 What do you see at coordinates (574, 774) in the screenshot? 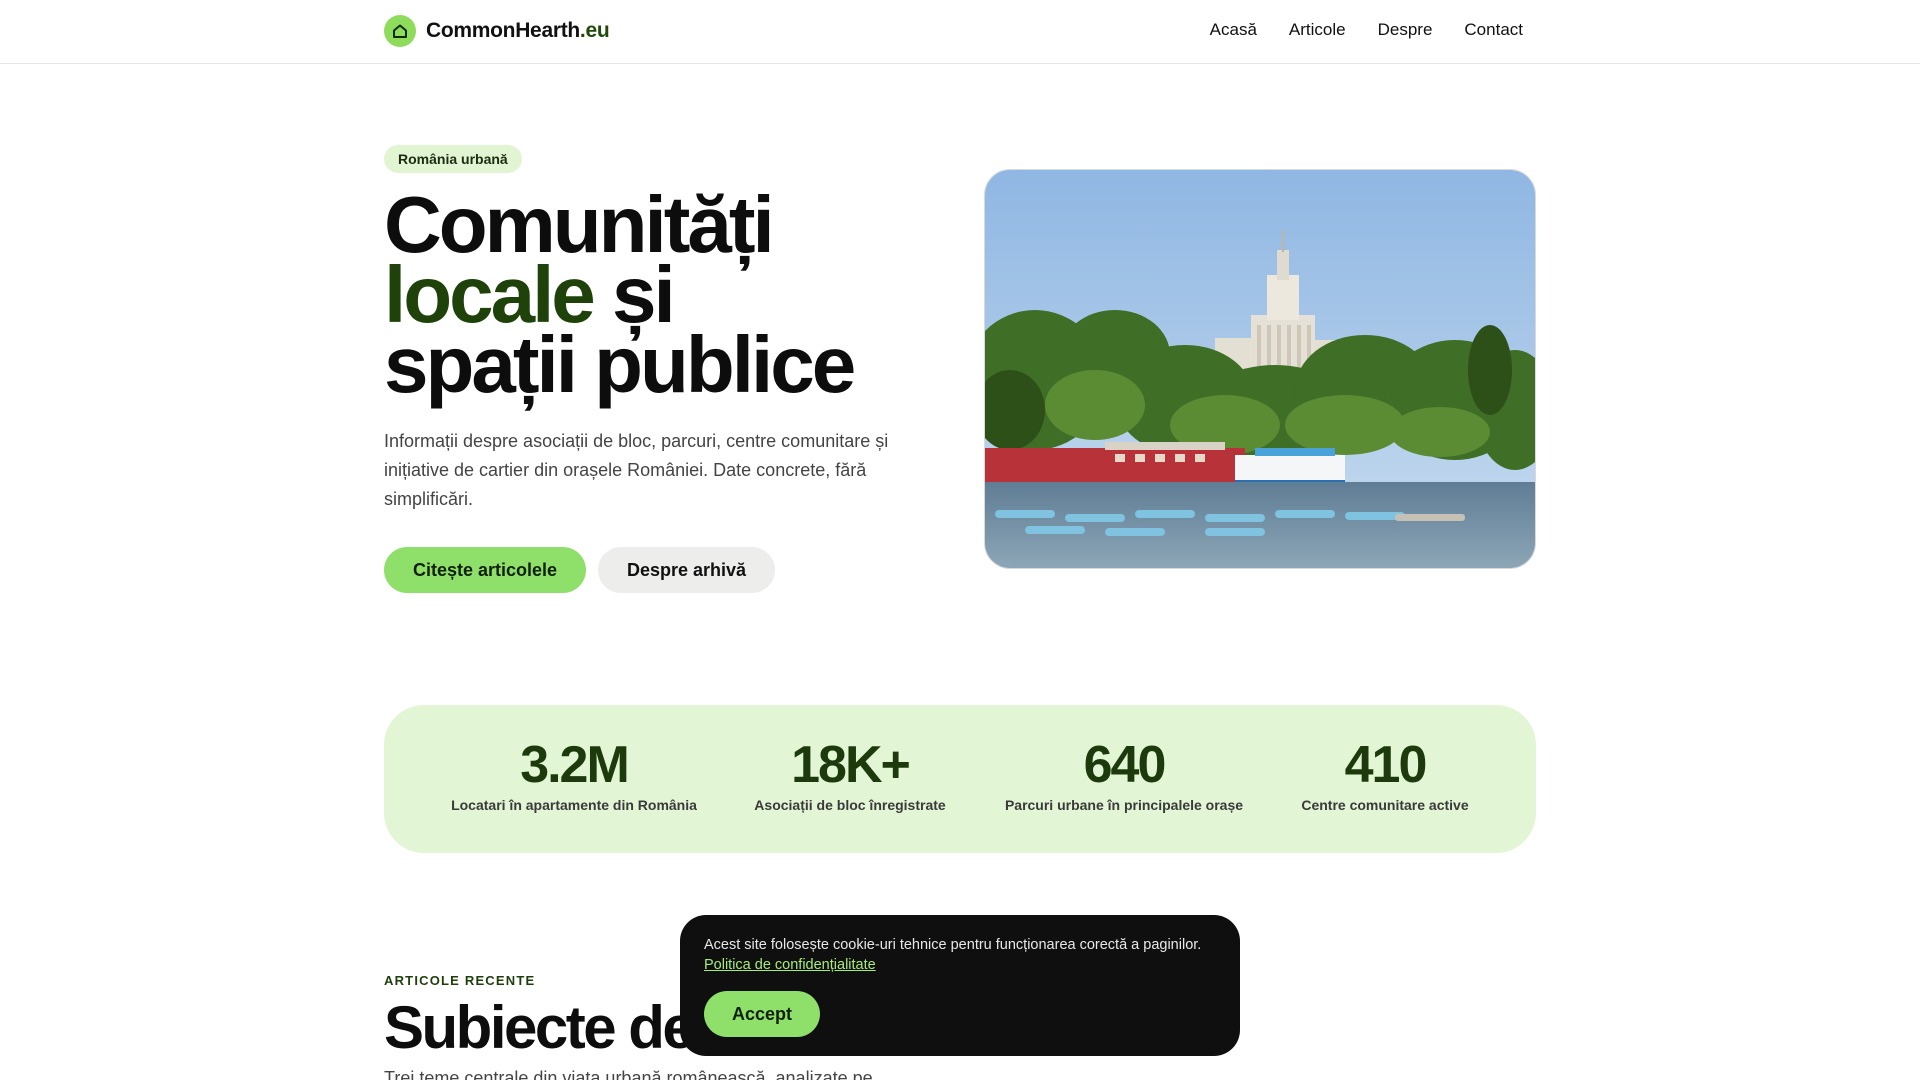
I see `stat-residents: 3.2M Locatari în apartamente din România` at bounding box center [574, 774].